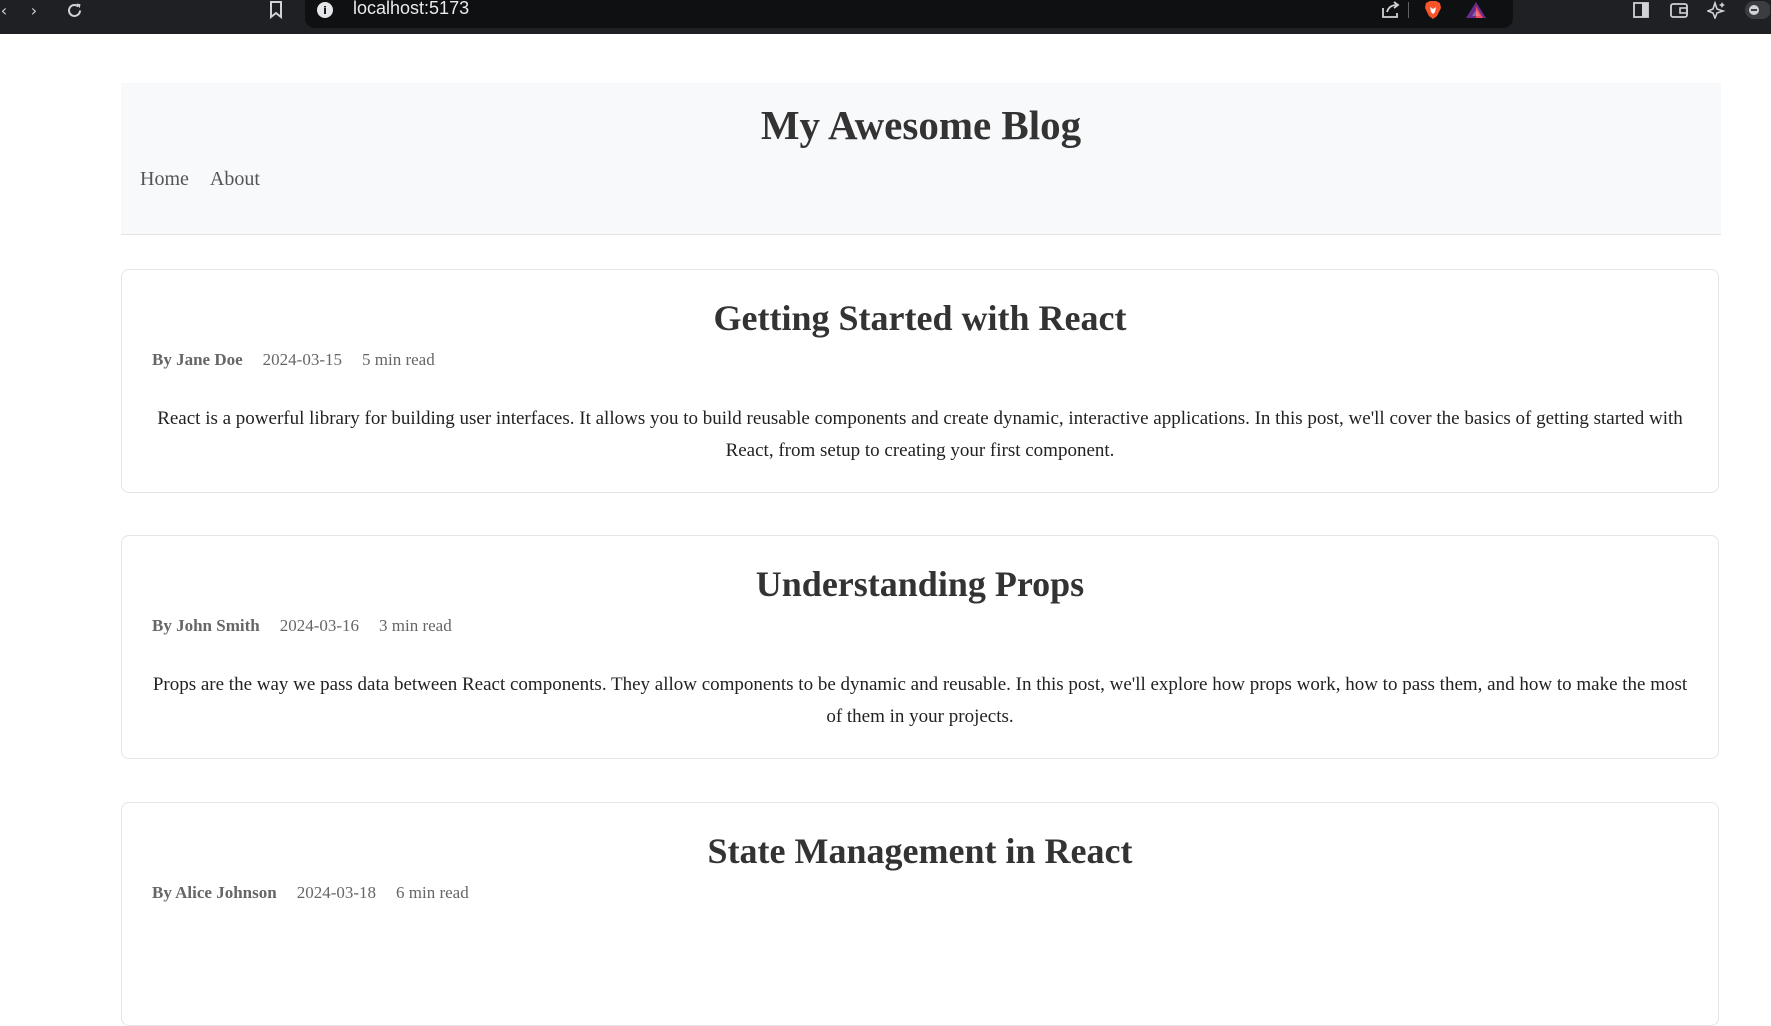  Describe the element at coordinates (921, 125) in the screenshot. I see `site-title: My Awesome Blog` at that location.